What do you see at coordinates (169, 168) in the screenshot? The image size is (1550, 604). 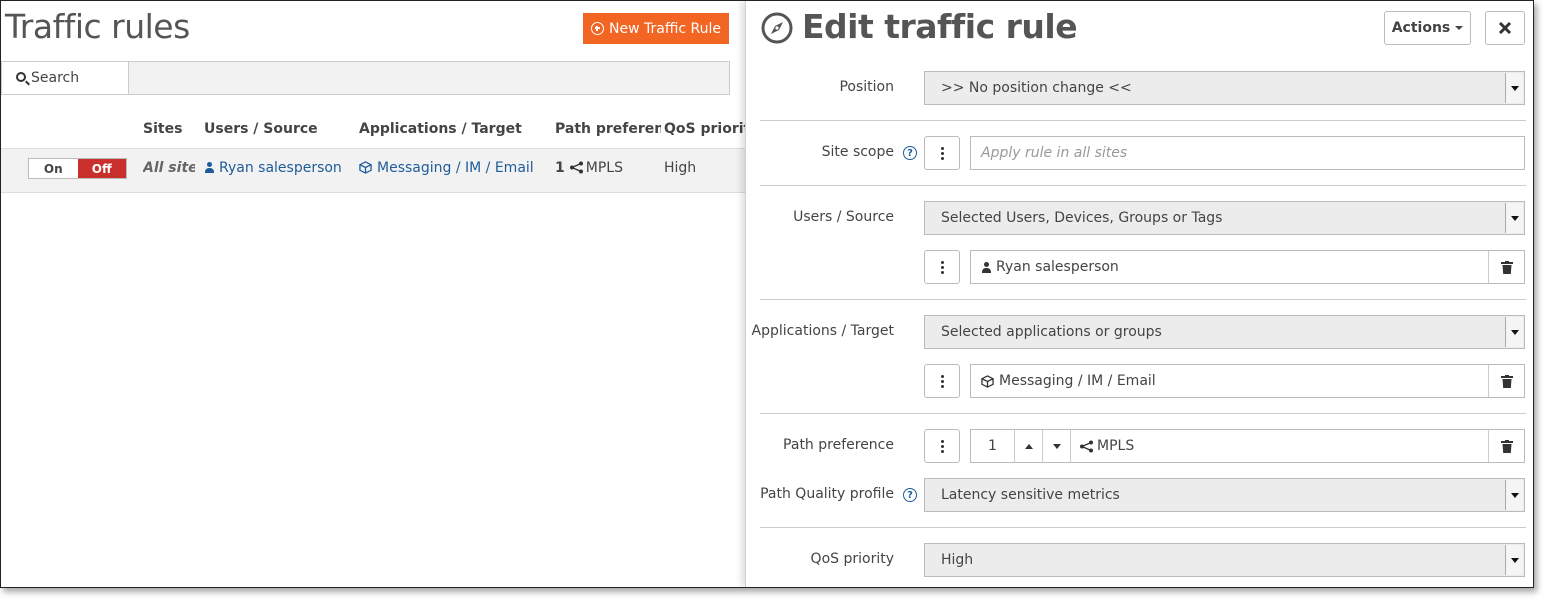 I see `cell-sites: All sites` at bounding box center [169, 168].